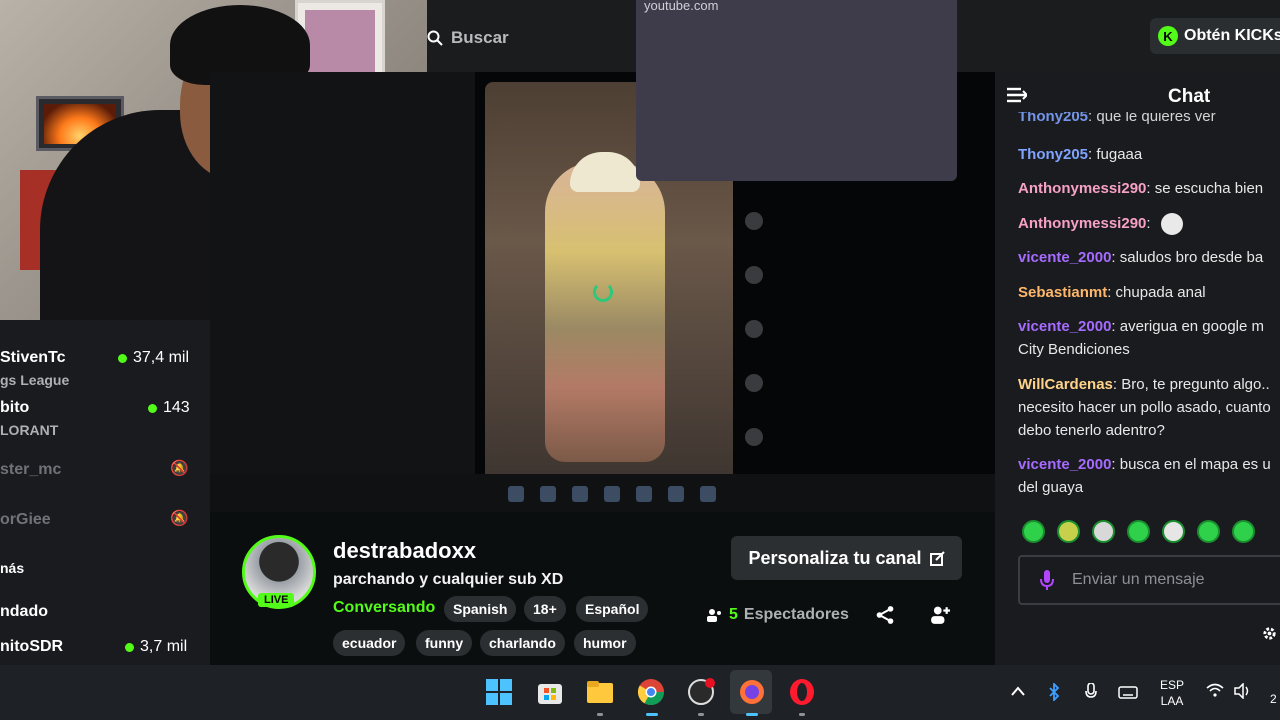  Describe the element at coordinates (169, 408) in the screenshot. I see `sidebar-item-count: 143` at that location.